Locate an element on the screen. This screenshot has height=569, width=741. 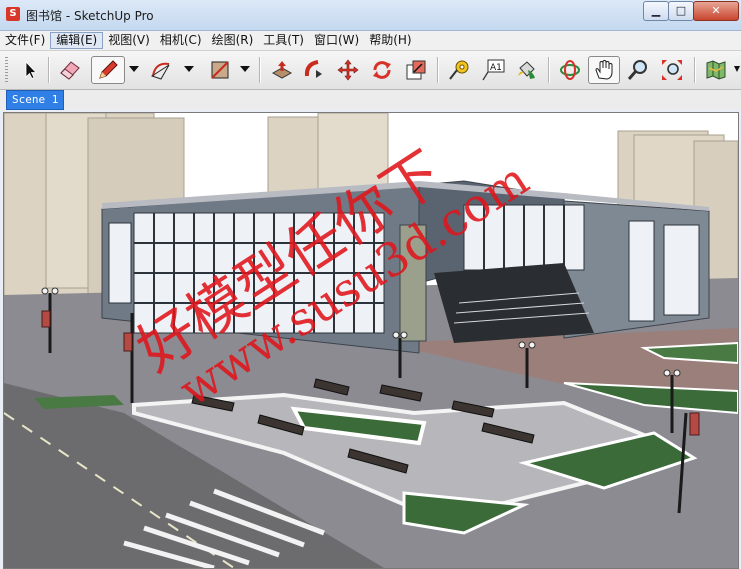
orbit-tool-icon is located at coordinates (570, 70).